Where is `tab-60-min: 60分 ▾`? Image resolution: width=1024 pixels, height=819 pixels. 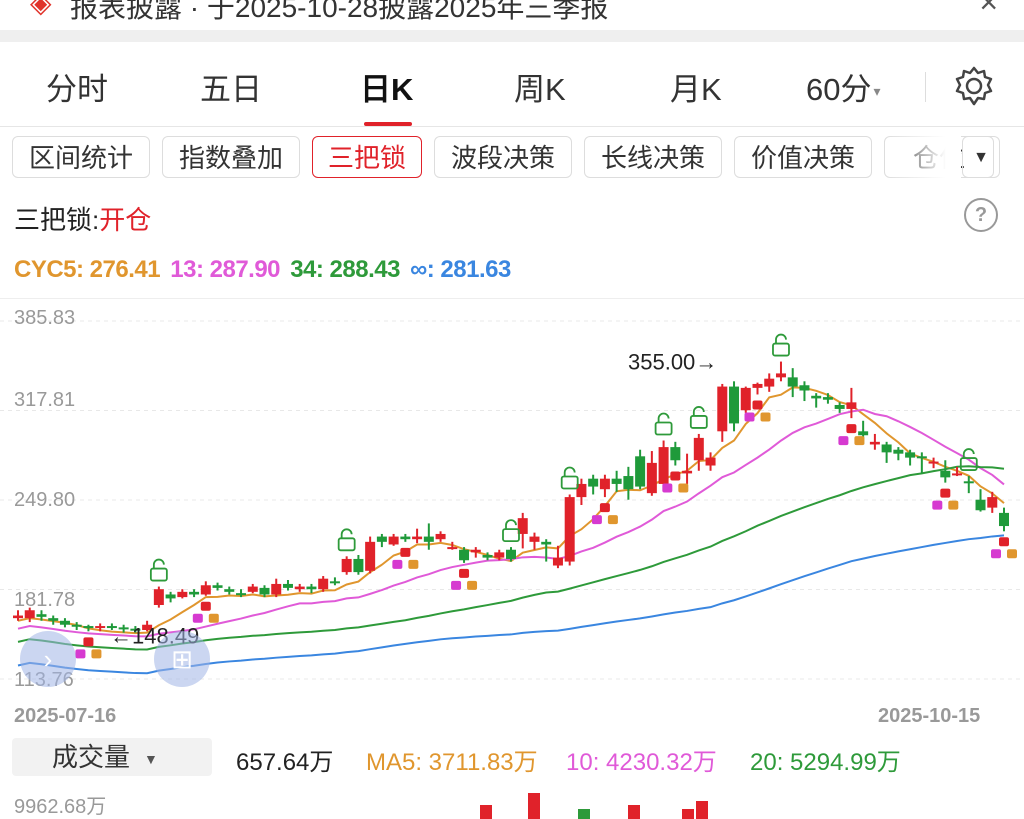 tab-60-min: 60分 ▾ is located at coordinates (843, 86).